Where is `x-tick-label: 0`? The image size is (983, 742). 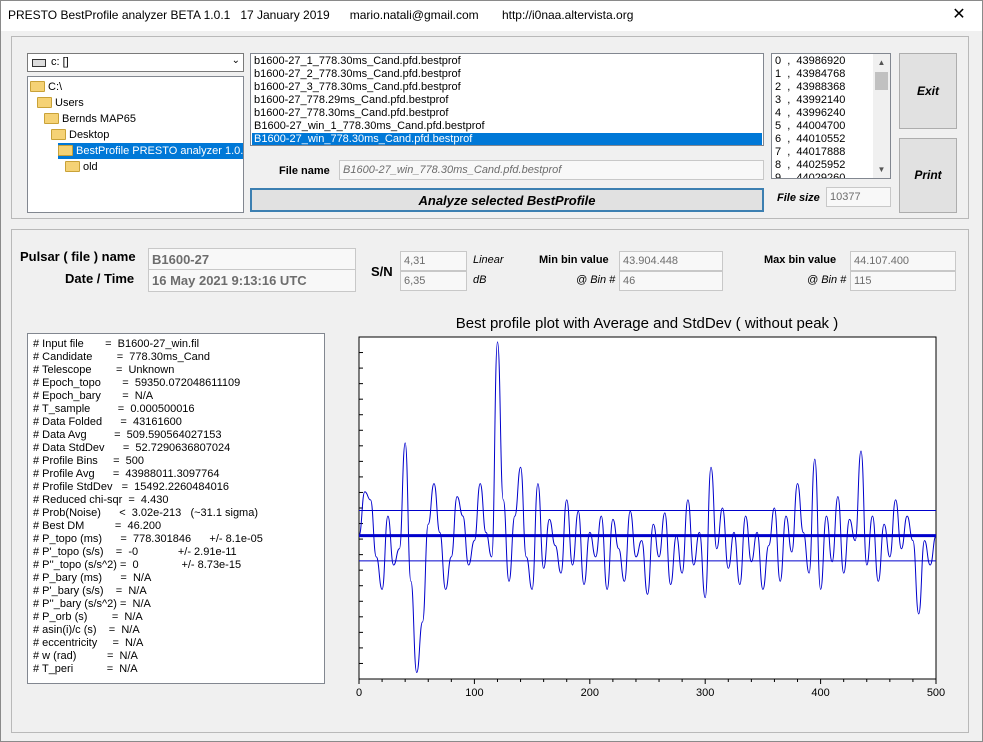 x-tick-label: 0 is located at coordinates (359, 693).